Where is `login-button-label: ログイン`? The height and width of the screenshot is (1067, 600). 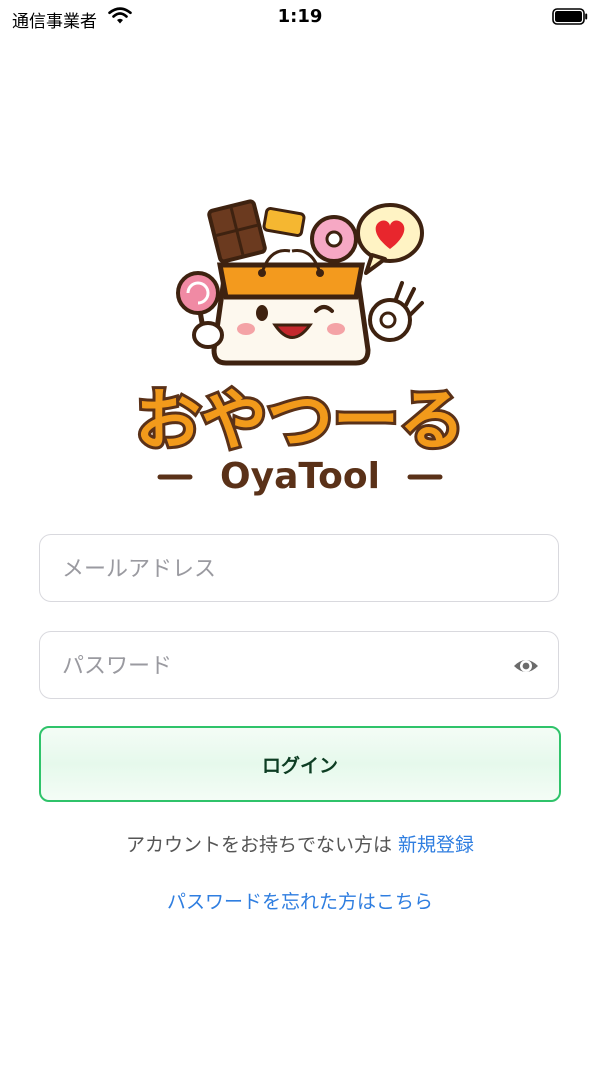
login-button-label: ログイン is located at coordinates (299, 765).